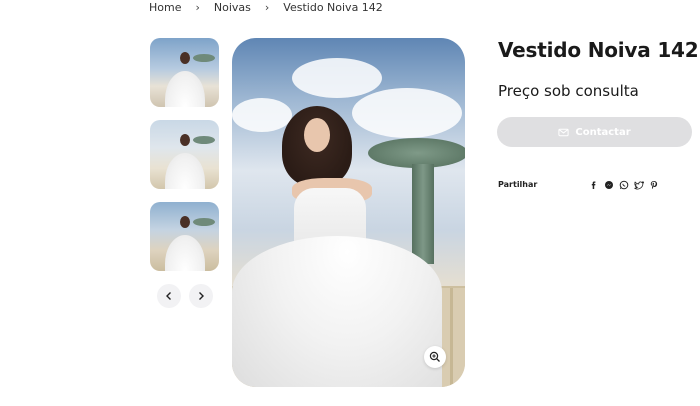 This screenshot has height=406, width=700. I want to click on envelope-icon, so click(563, 132).